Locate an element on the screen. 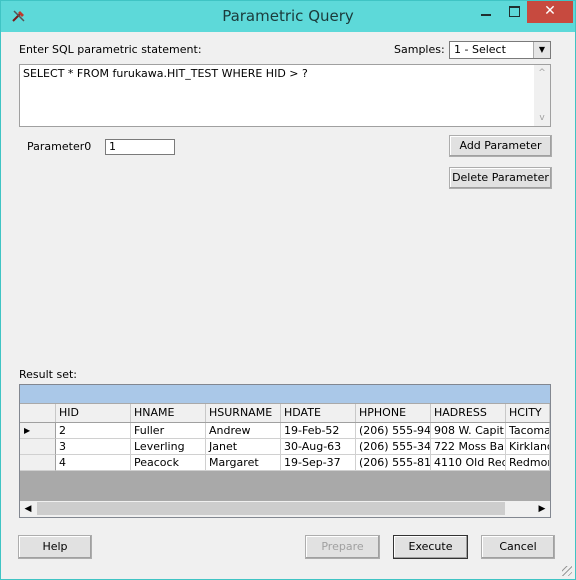 The image size is (576, 580). minimize-button is located at coordinates (486, 12).